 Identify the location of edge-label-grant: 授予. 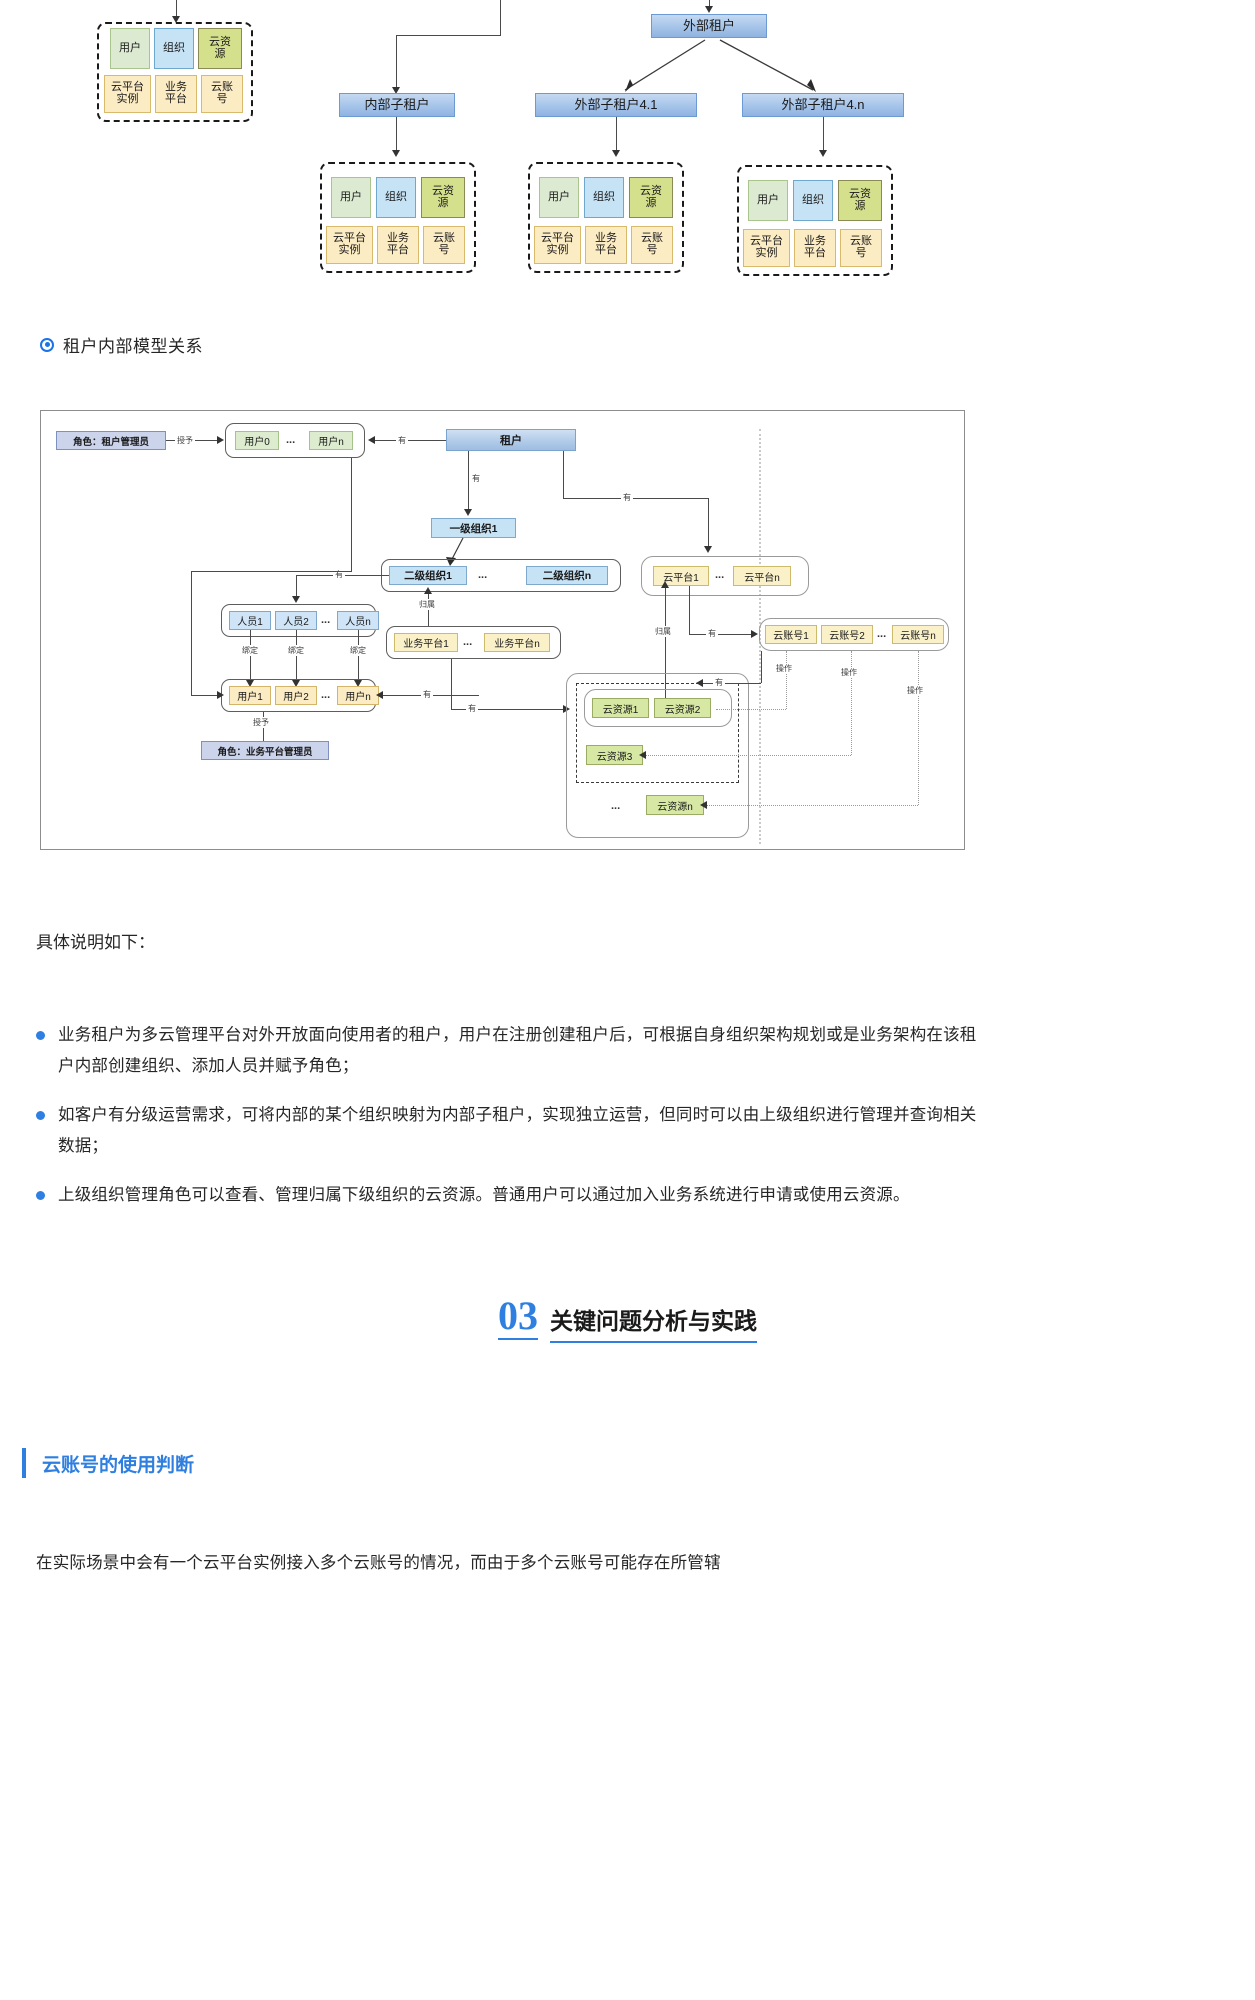
(185, 440).